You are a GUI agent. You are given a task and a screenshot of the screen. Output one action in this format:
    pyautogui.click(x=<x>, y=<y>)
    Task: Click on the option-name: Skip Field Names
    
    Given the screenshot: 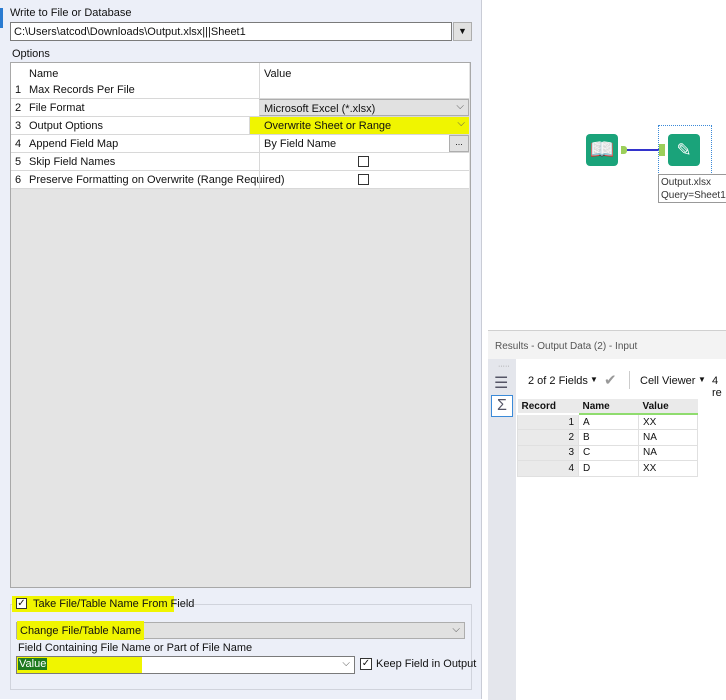 What is the action you would take?
    pyautogui.click(x=72, y=162)
    